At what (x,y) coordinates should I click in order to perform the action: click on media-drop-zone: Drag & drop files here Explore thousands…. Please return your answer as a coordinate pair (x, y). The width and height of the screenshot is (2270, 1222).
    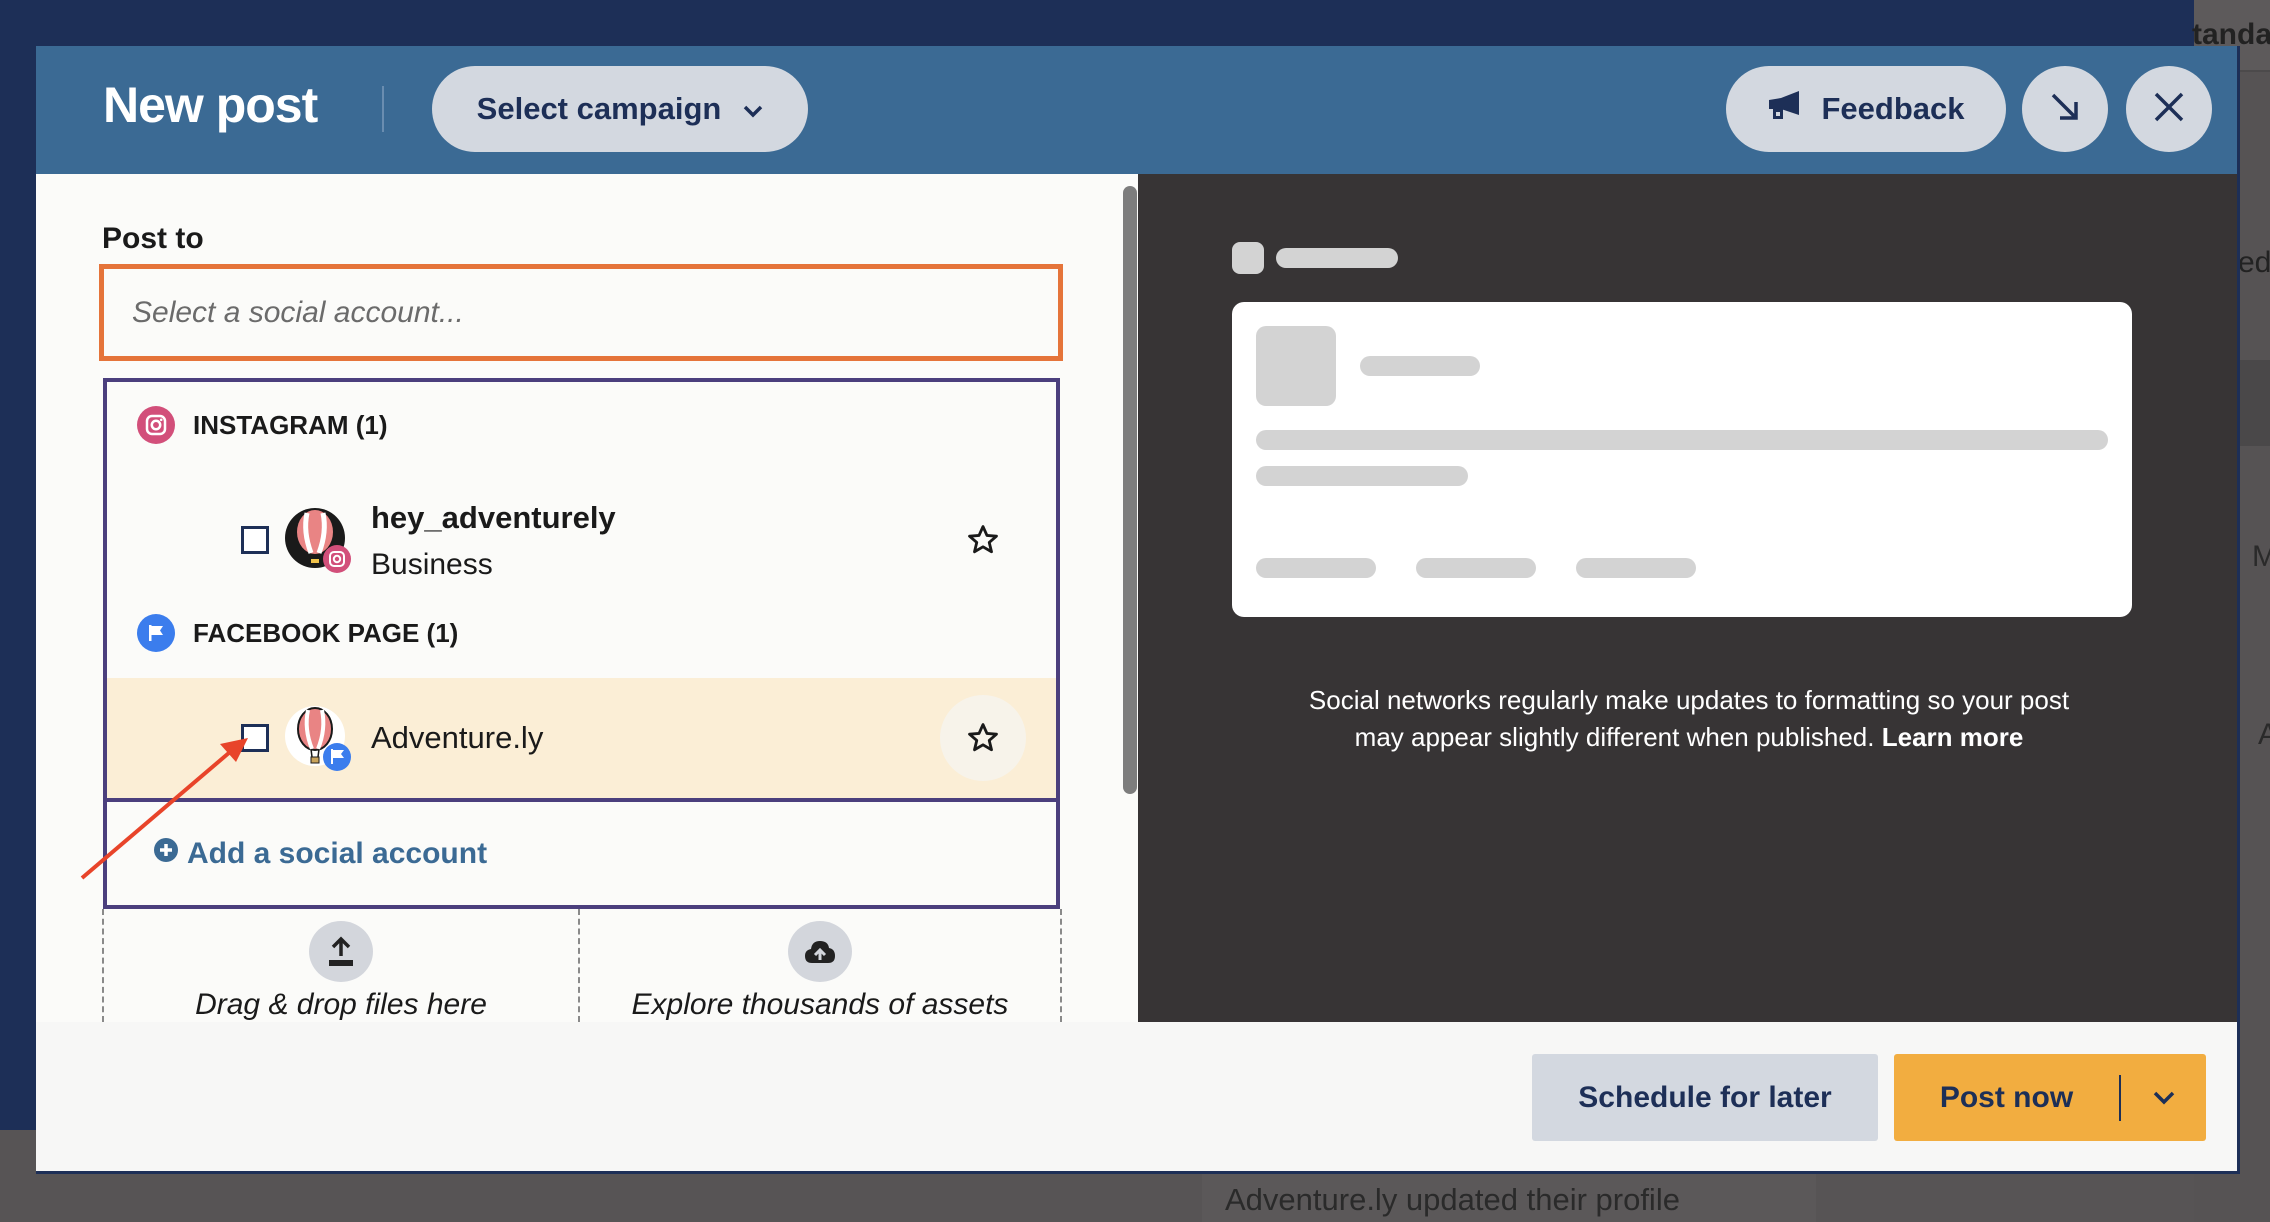
    Looking at the image, I should click on (582, 965).